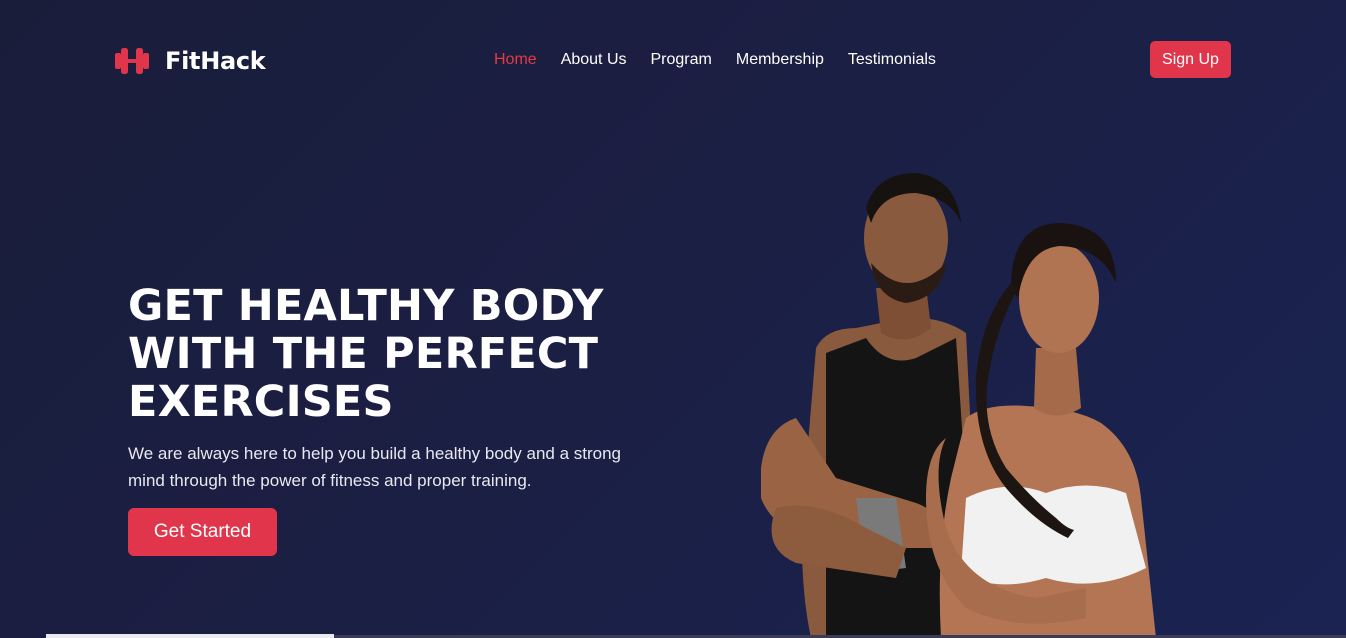  I want to click on nav-testimonials: Testimonials, so click(892, 60).